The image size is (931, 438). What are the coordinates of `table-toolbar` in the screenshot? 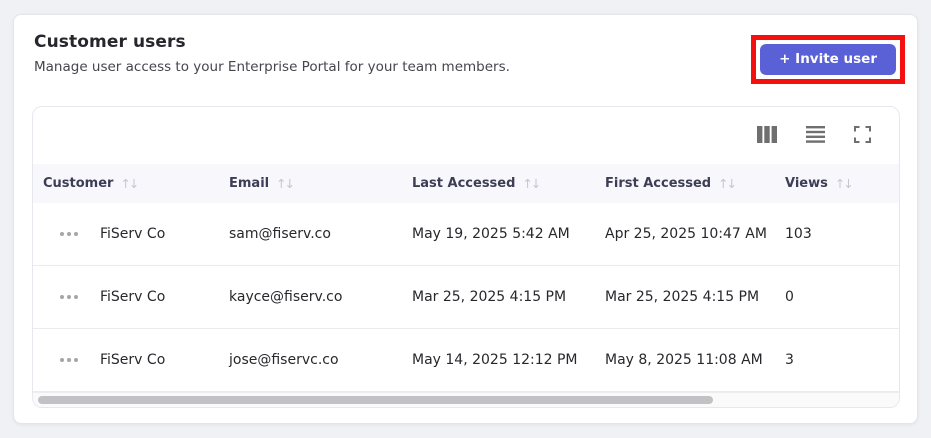 It's located at (466, 135).